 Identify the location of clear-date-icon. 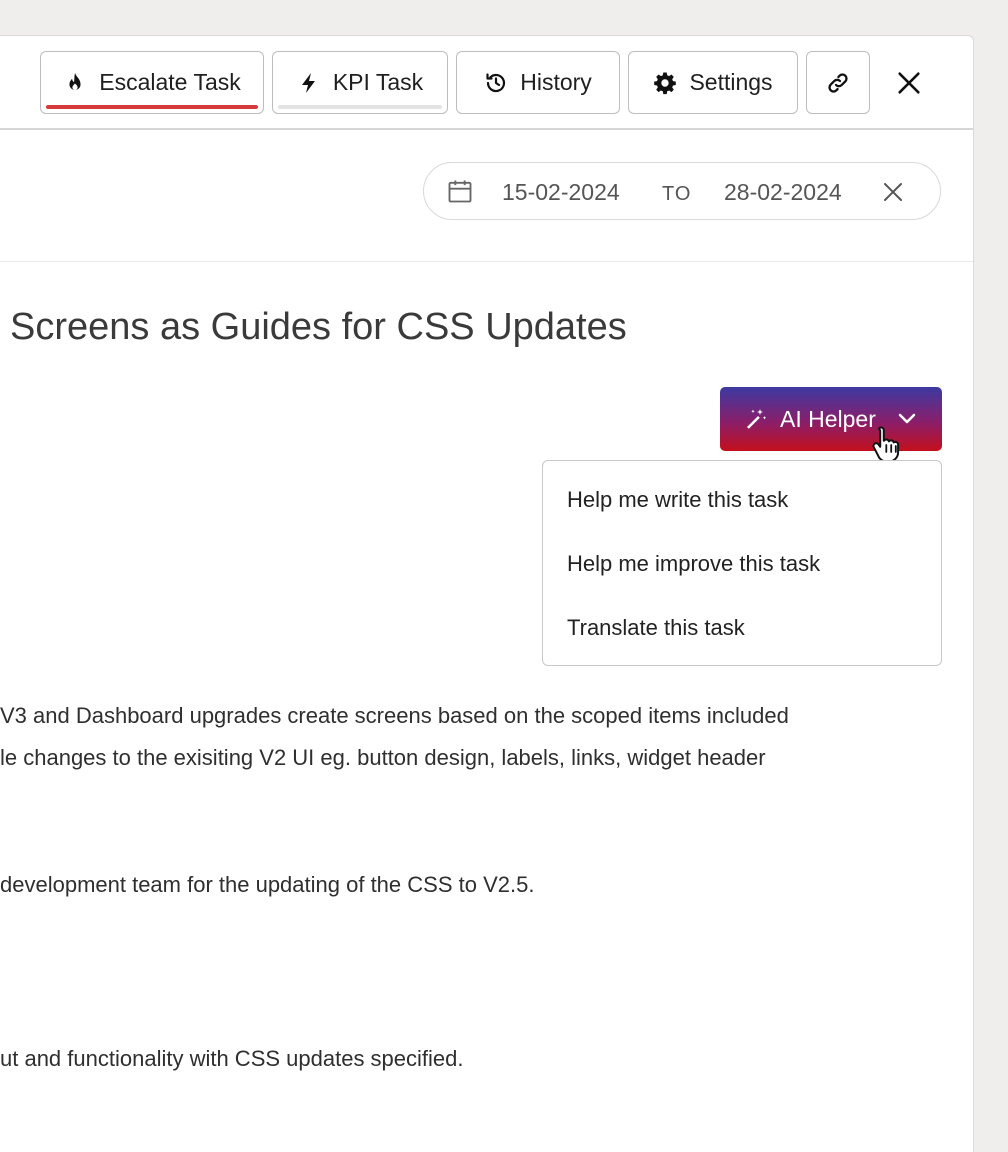
(893, 192).